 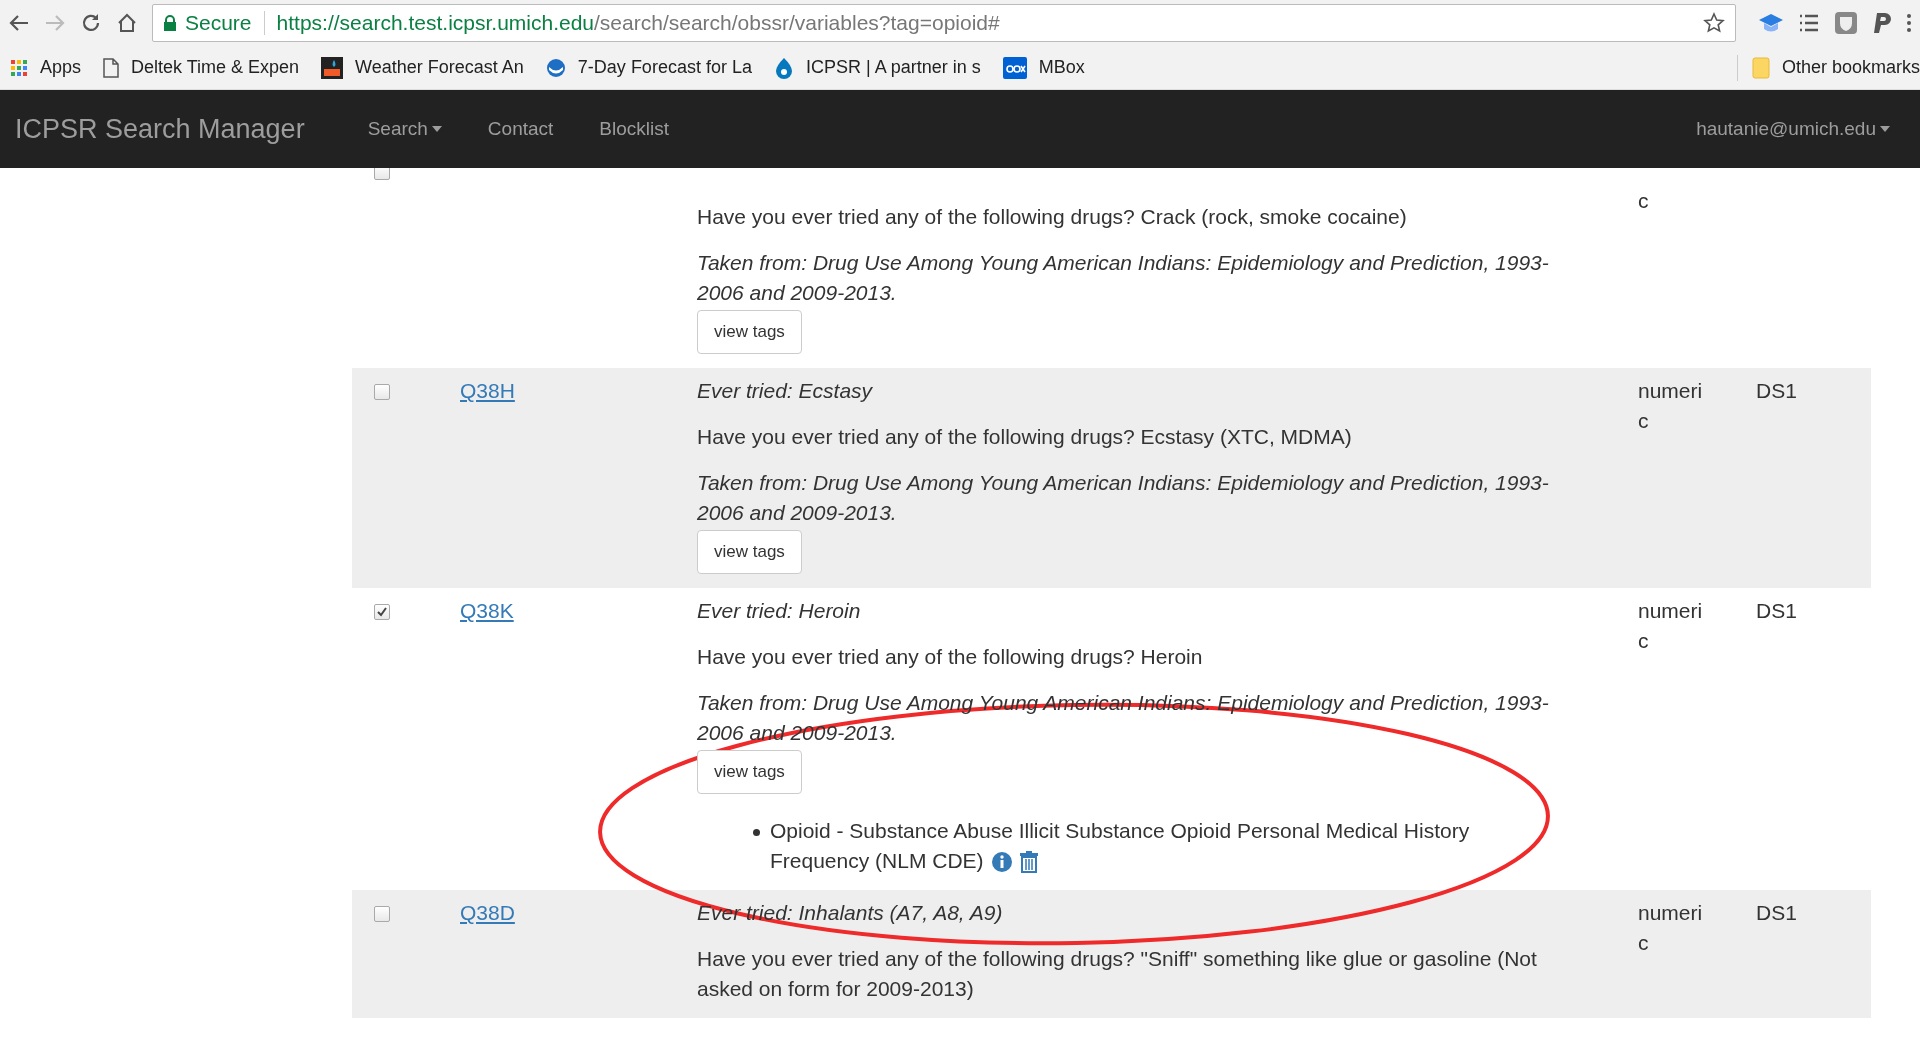 What do you see at coordinates (1001, 862) in the screenshot?
I see `info-icon` at bounding box center [1001, 862].